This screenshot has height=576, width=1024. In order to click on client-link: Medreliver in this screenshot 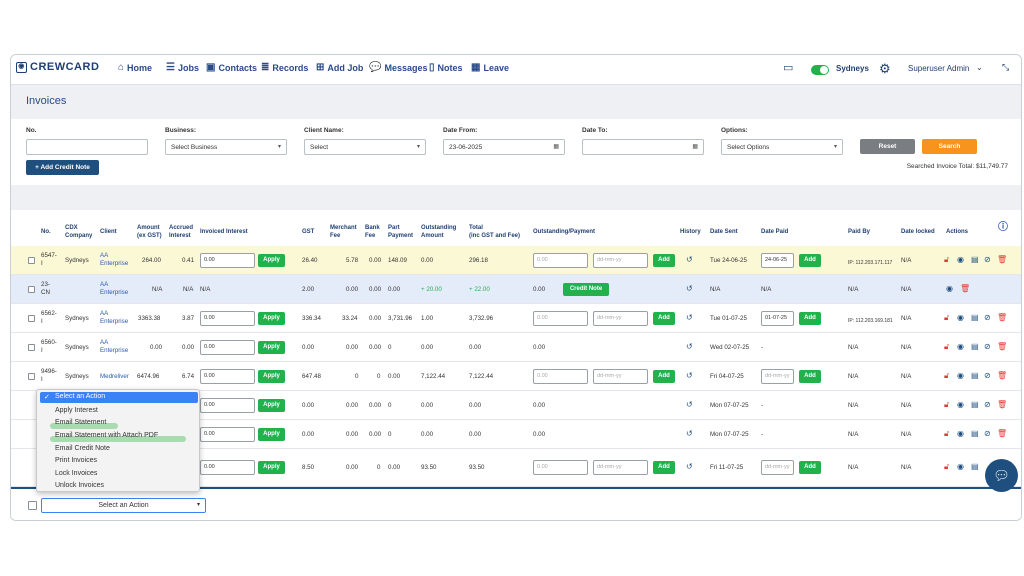, I will do `click(114, 377)`.